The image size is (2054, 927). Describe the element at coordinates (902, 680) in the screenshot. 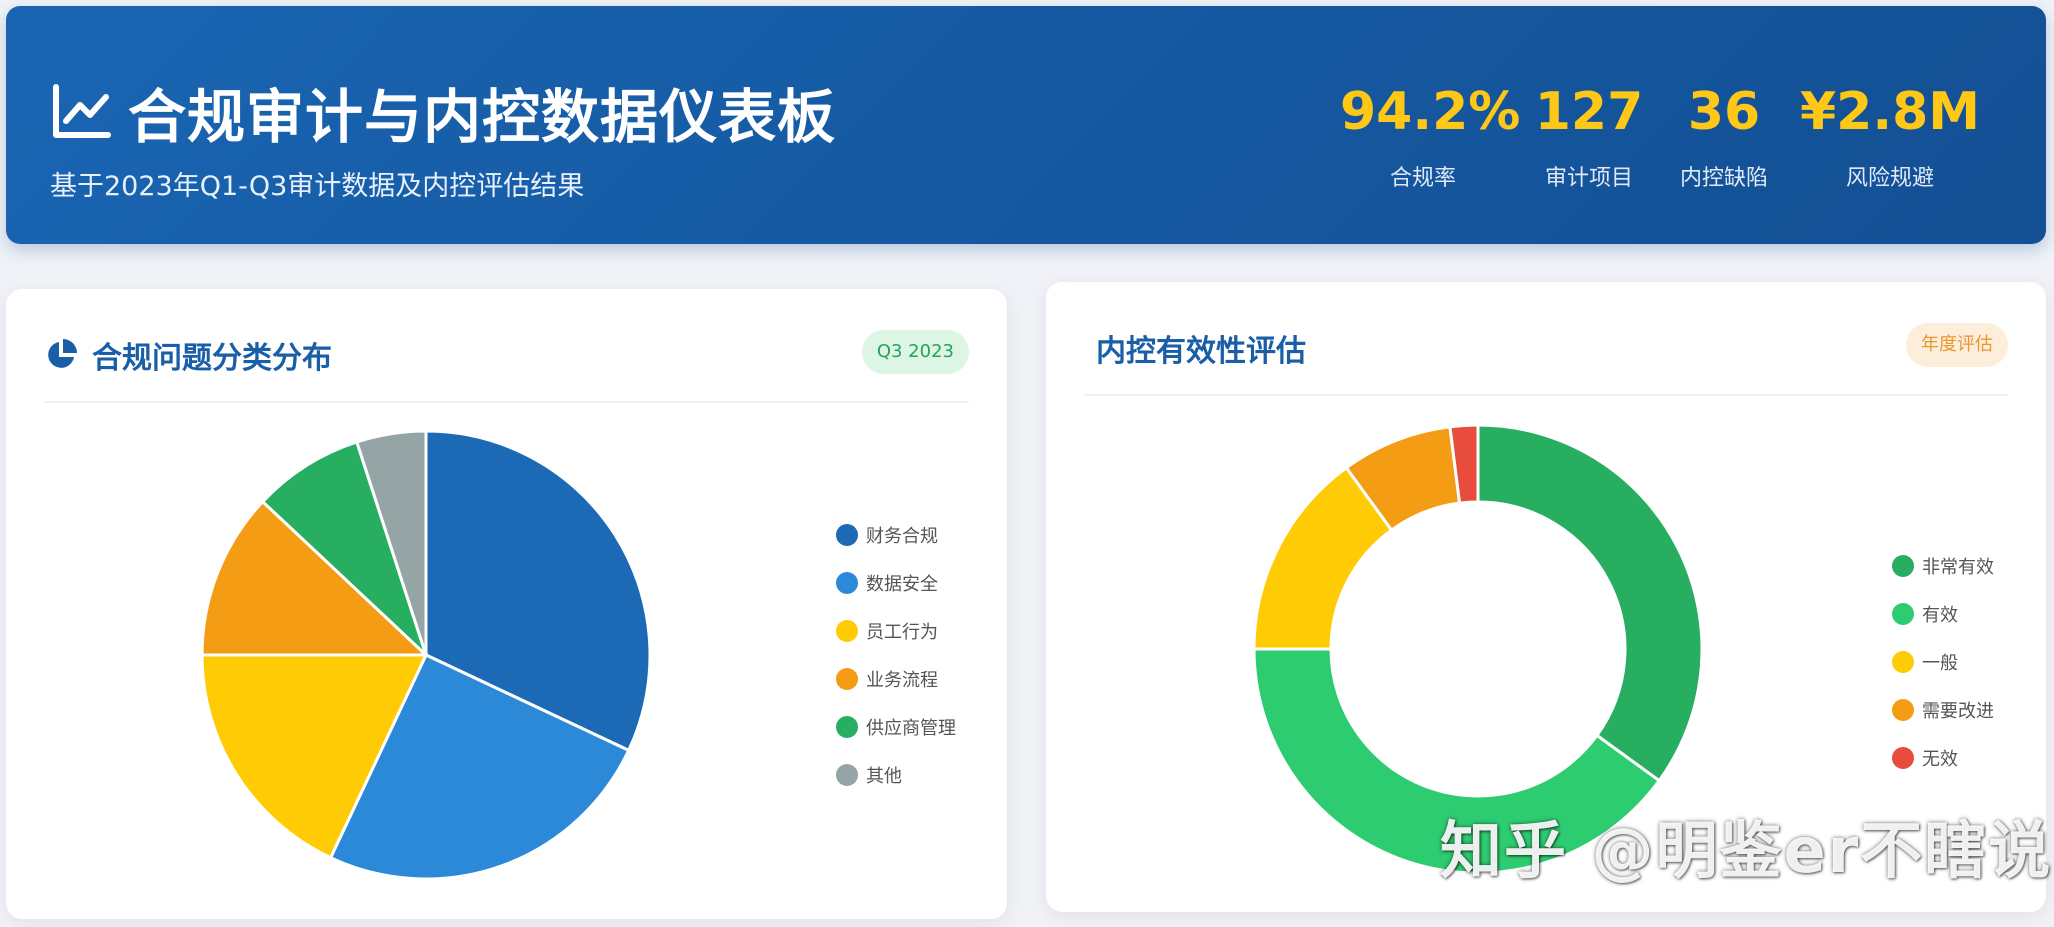

I see `legend-label: 业务流程` at that location.